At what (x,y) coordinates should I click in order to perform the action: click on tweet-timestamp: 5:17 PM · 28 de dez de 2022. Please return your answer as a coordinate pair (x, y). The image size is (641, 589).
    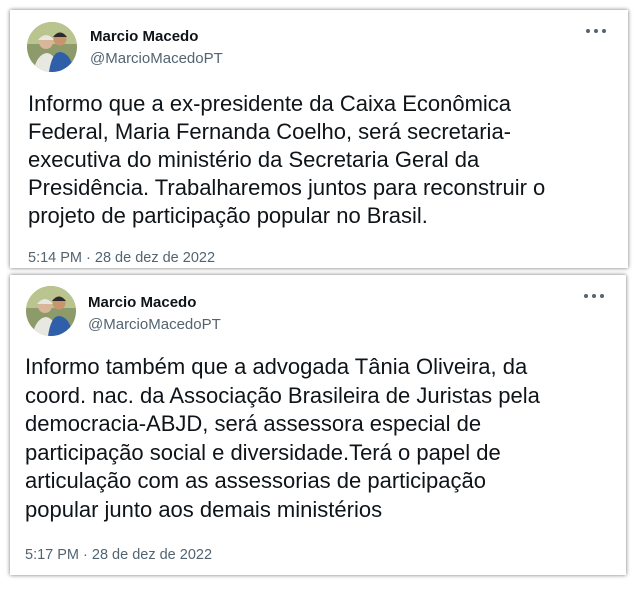
    Looking at the image, I should click on (118, 555).